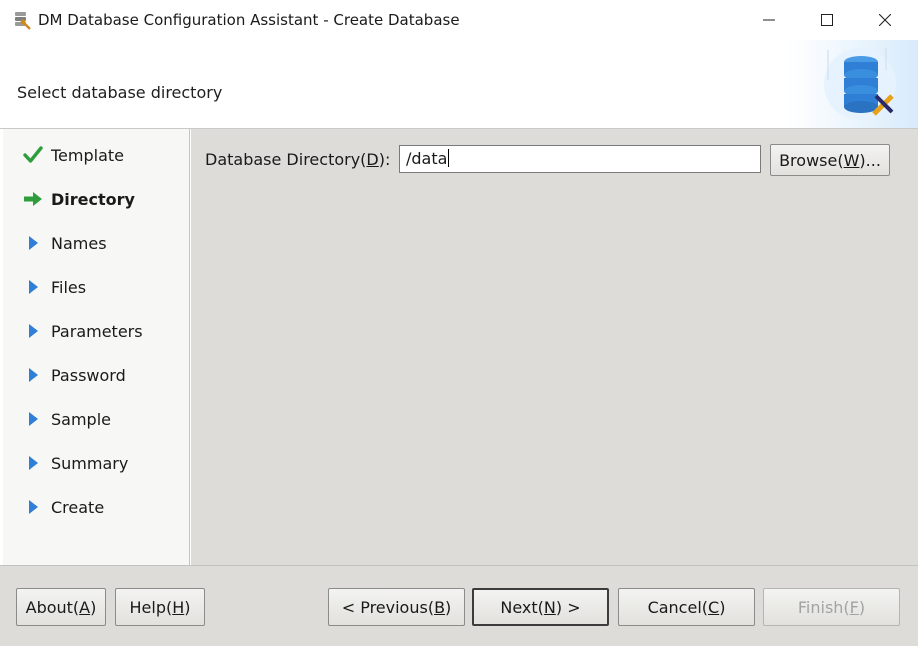 This screenshot has height=646, width=918. I want to click on close-button, so click(885, 20).